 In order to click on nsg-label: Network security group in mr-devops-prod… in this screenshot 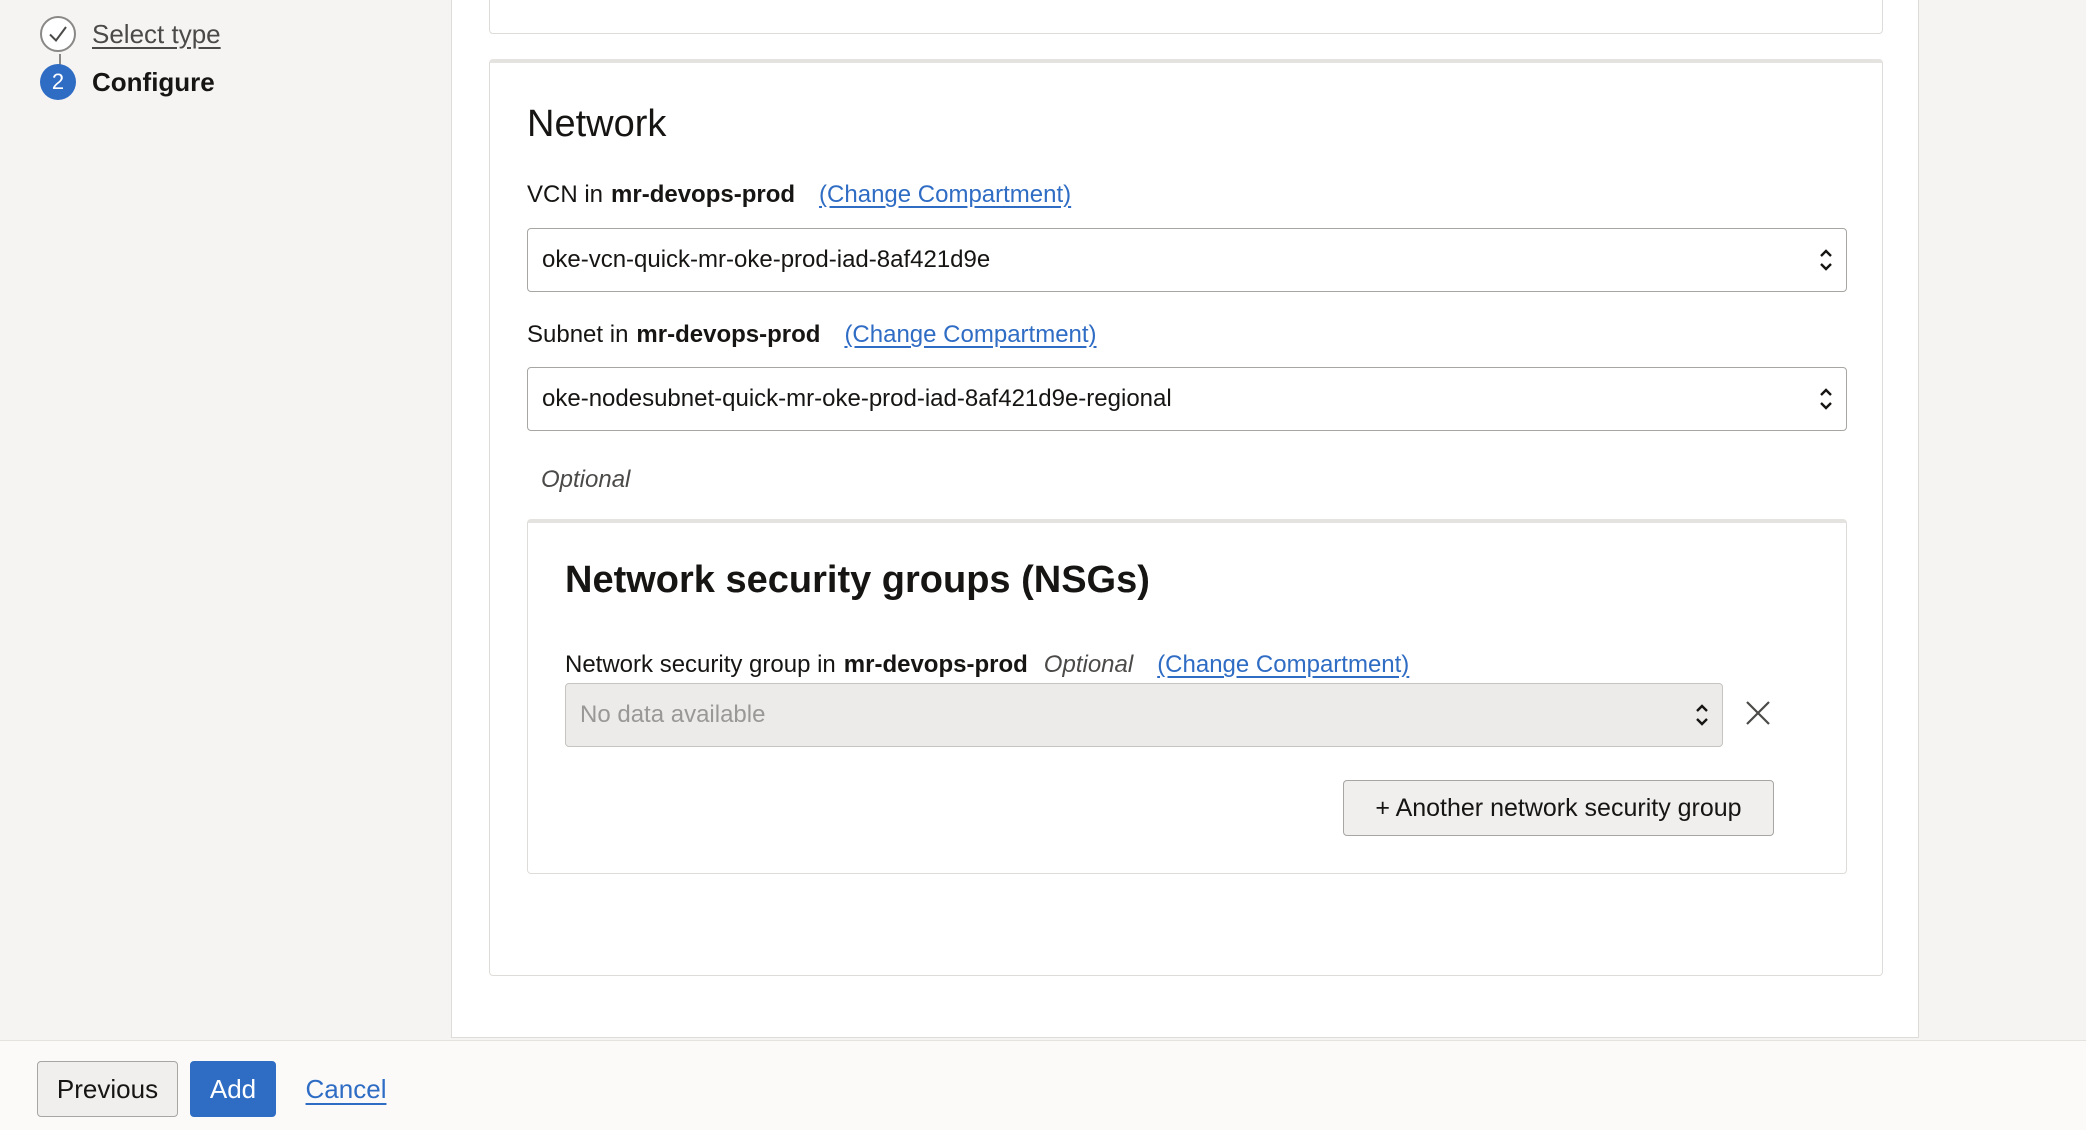, I will do `click(987, 665)`.